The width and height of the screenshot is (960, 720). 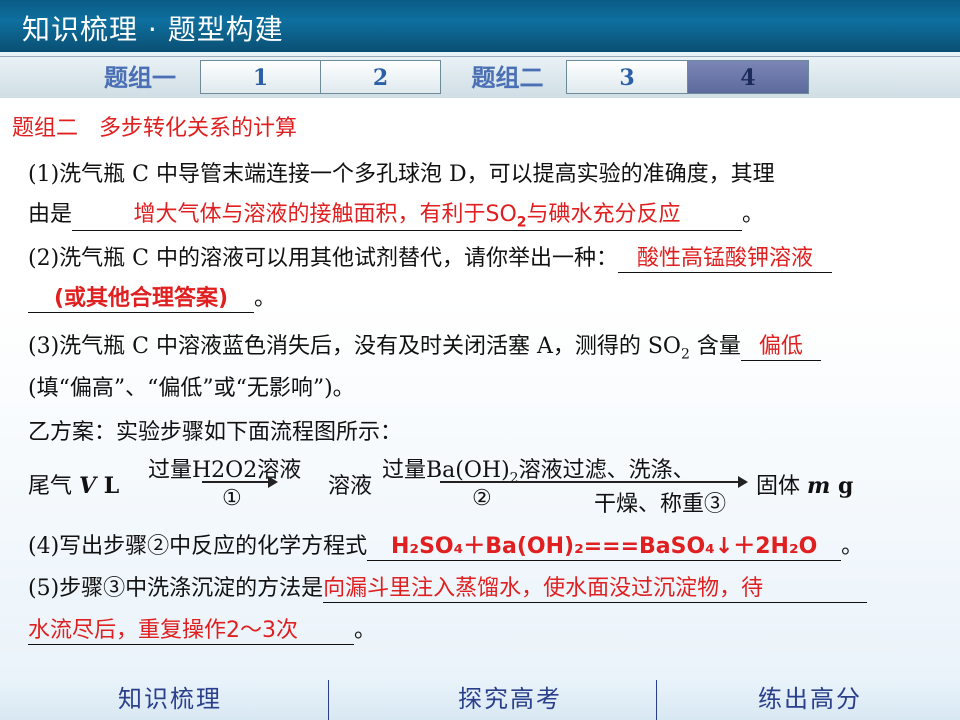 What do you see at coordinates (753, 214) in the screenshot?
I see `q1-end: 。` at bounding box center [753, 214].